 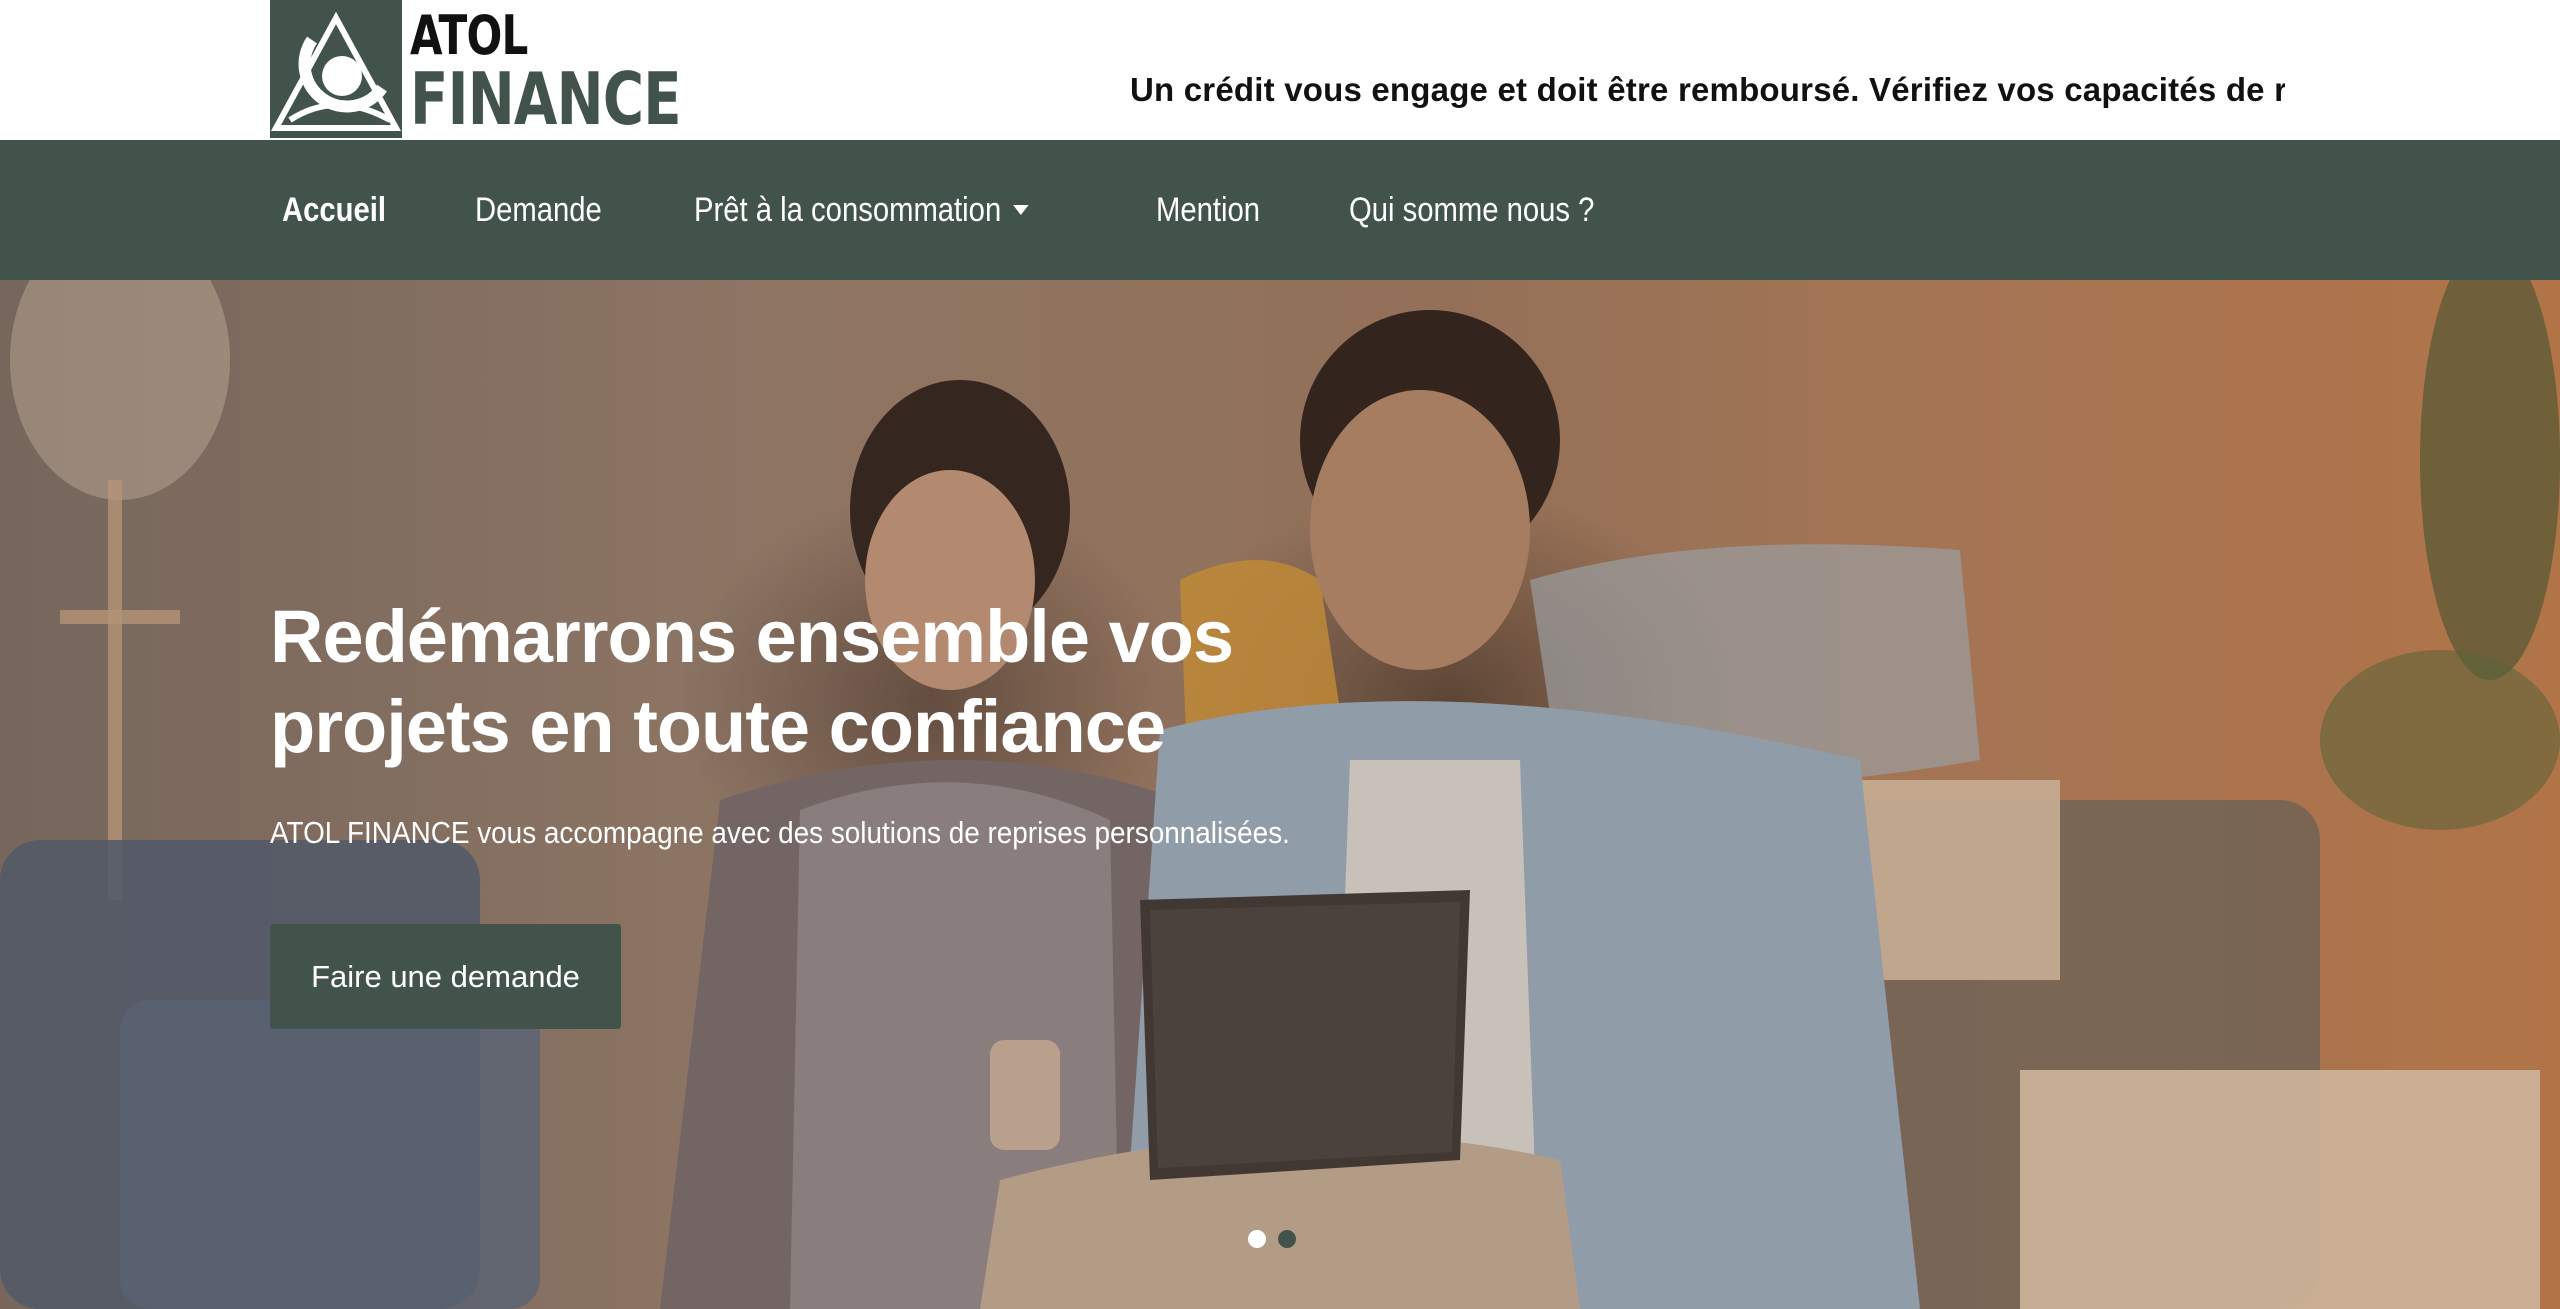 What do you see at coordinates (848, 209) in the screenshot?
I see `nav-item-label: Prêt à la consommation` at bounding box center [848, 209].